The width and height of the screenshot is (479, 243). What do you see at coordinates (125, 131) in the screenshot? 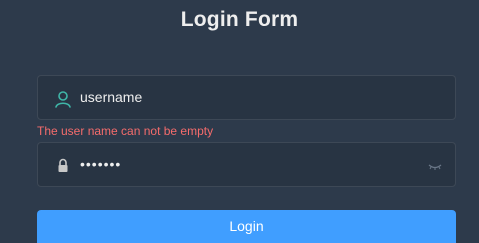
I see `username-error-message: The user name can not be empty` at bounding box center [125, 131].